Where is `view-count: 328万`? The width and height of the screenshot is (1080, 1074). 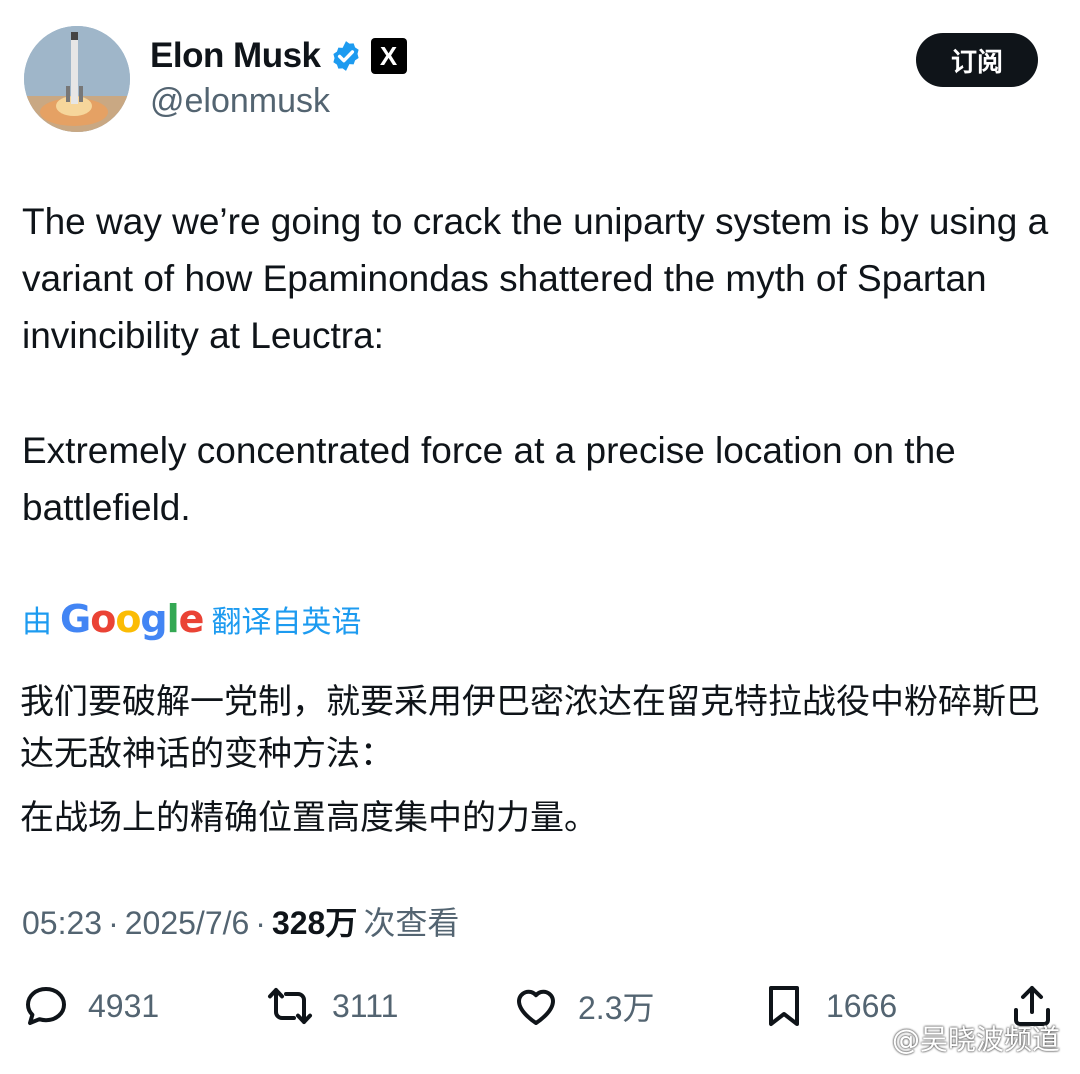 view-count: 328万 is located at coordinates (314, 923).